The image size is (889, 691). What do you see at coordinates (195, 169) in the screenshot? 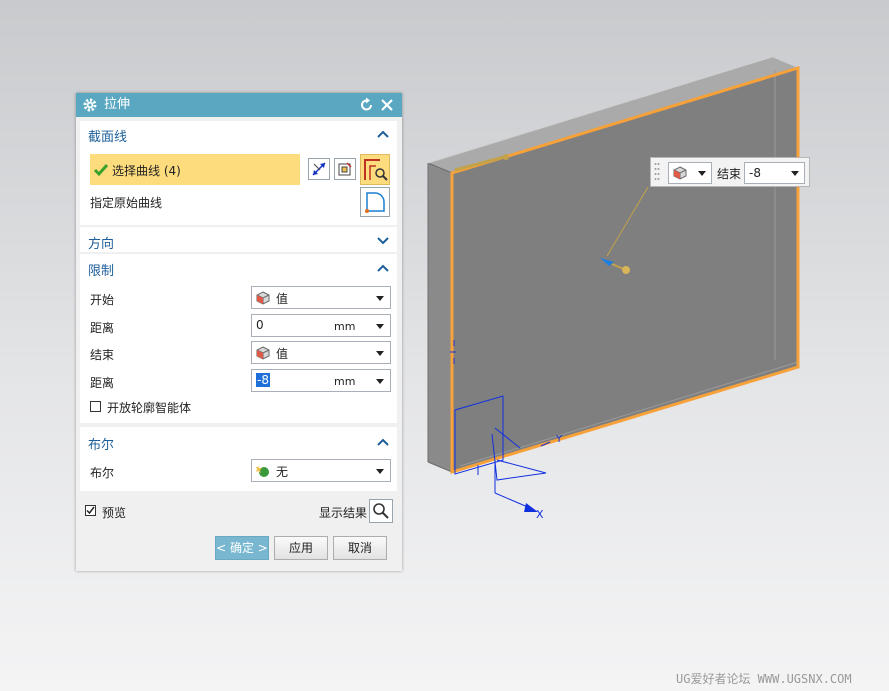
I see `select-curve-row: 选择曲线 (4)` at bounding box center [195, 169].